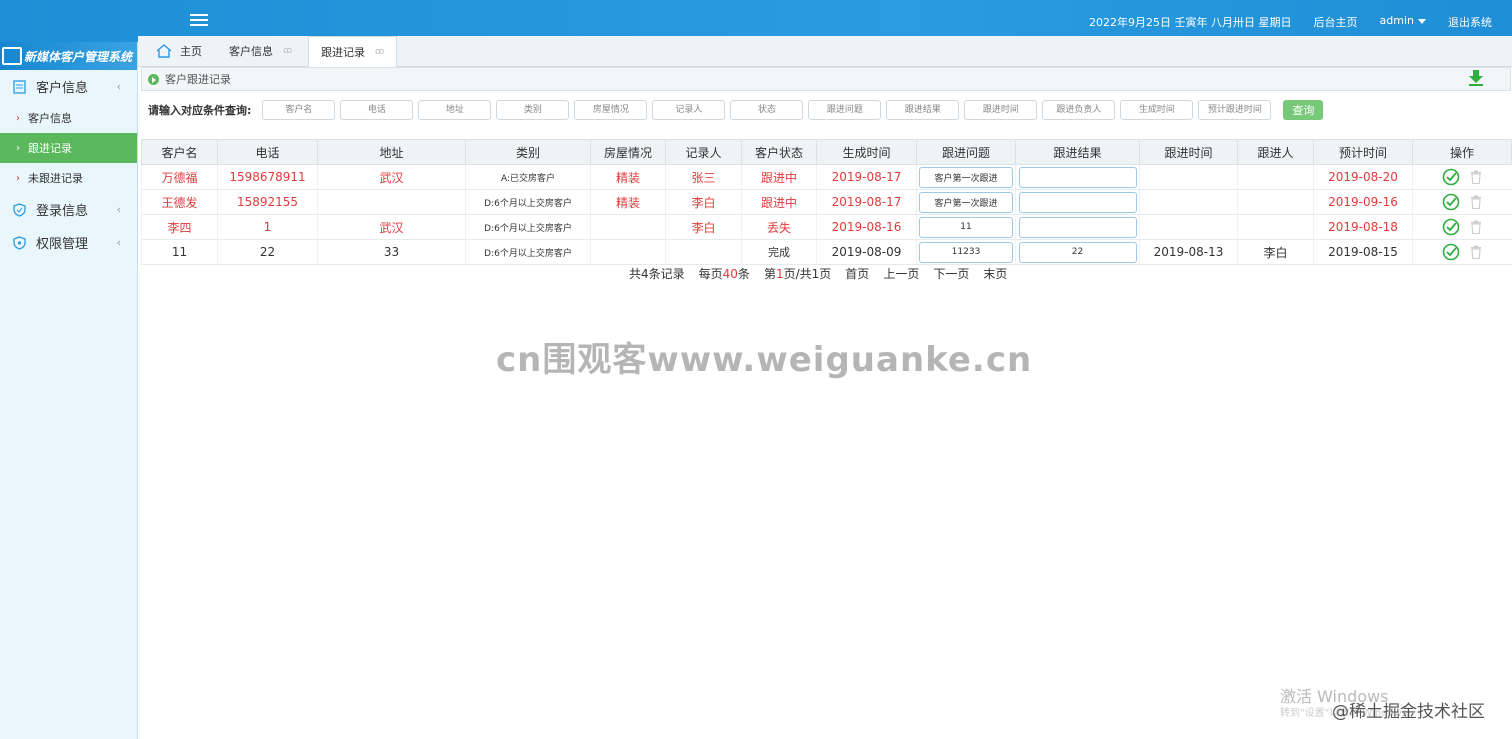 This screenshot has width=1512, height=739. Describe the element at coordinates (164, 51) in the screenshot. I see `home-icon` at that location.